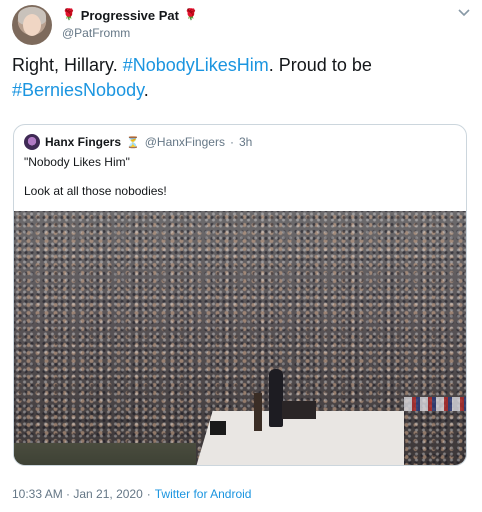 This screenshot has height=512, width=482. What do you see at coordinates (95, 191) in the screenshot?
I see `quoted-text-line: Look at all those nobodies!` at bounding box center [95, 191].